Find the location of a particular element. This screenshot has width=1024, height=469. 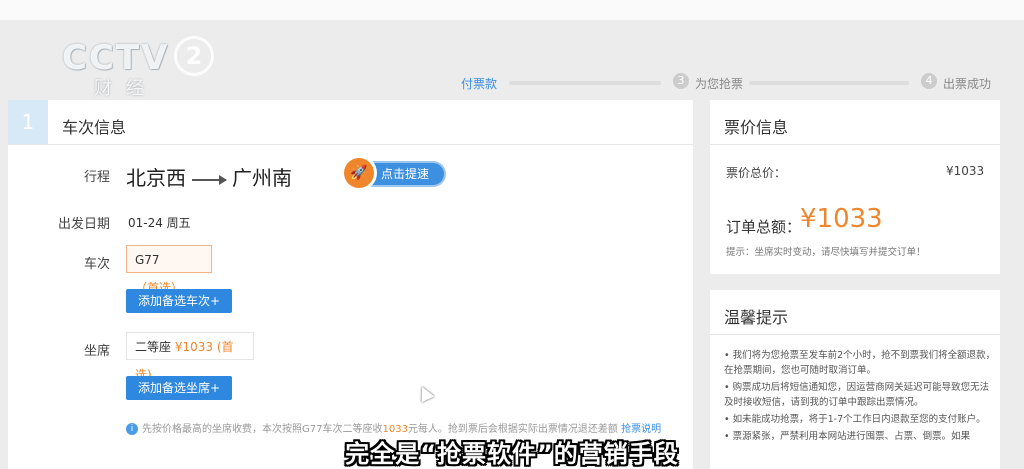

price-title: 票价信息 is located at coordinates (756, 127).